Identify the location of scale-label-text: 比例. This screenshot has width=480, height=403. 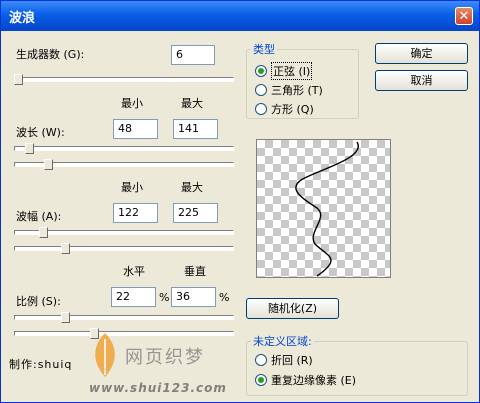
(27, 301).